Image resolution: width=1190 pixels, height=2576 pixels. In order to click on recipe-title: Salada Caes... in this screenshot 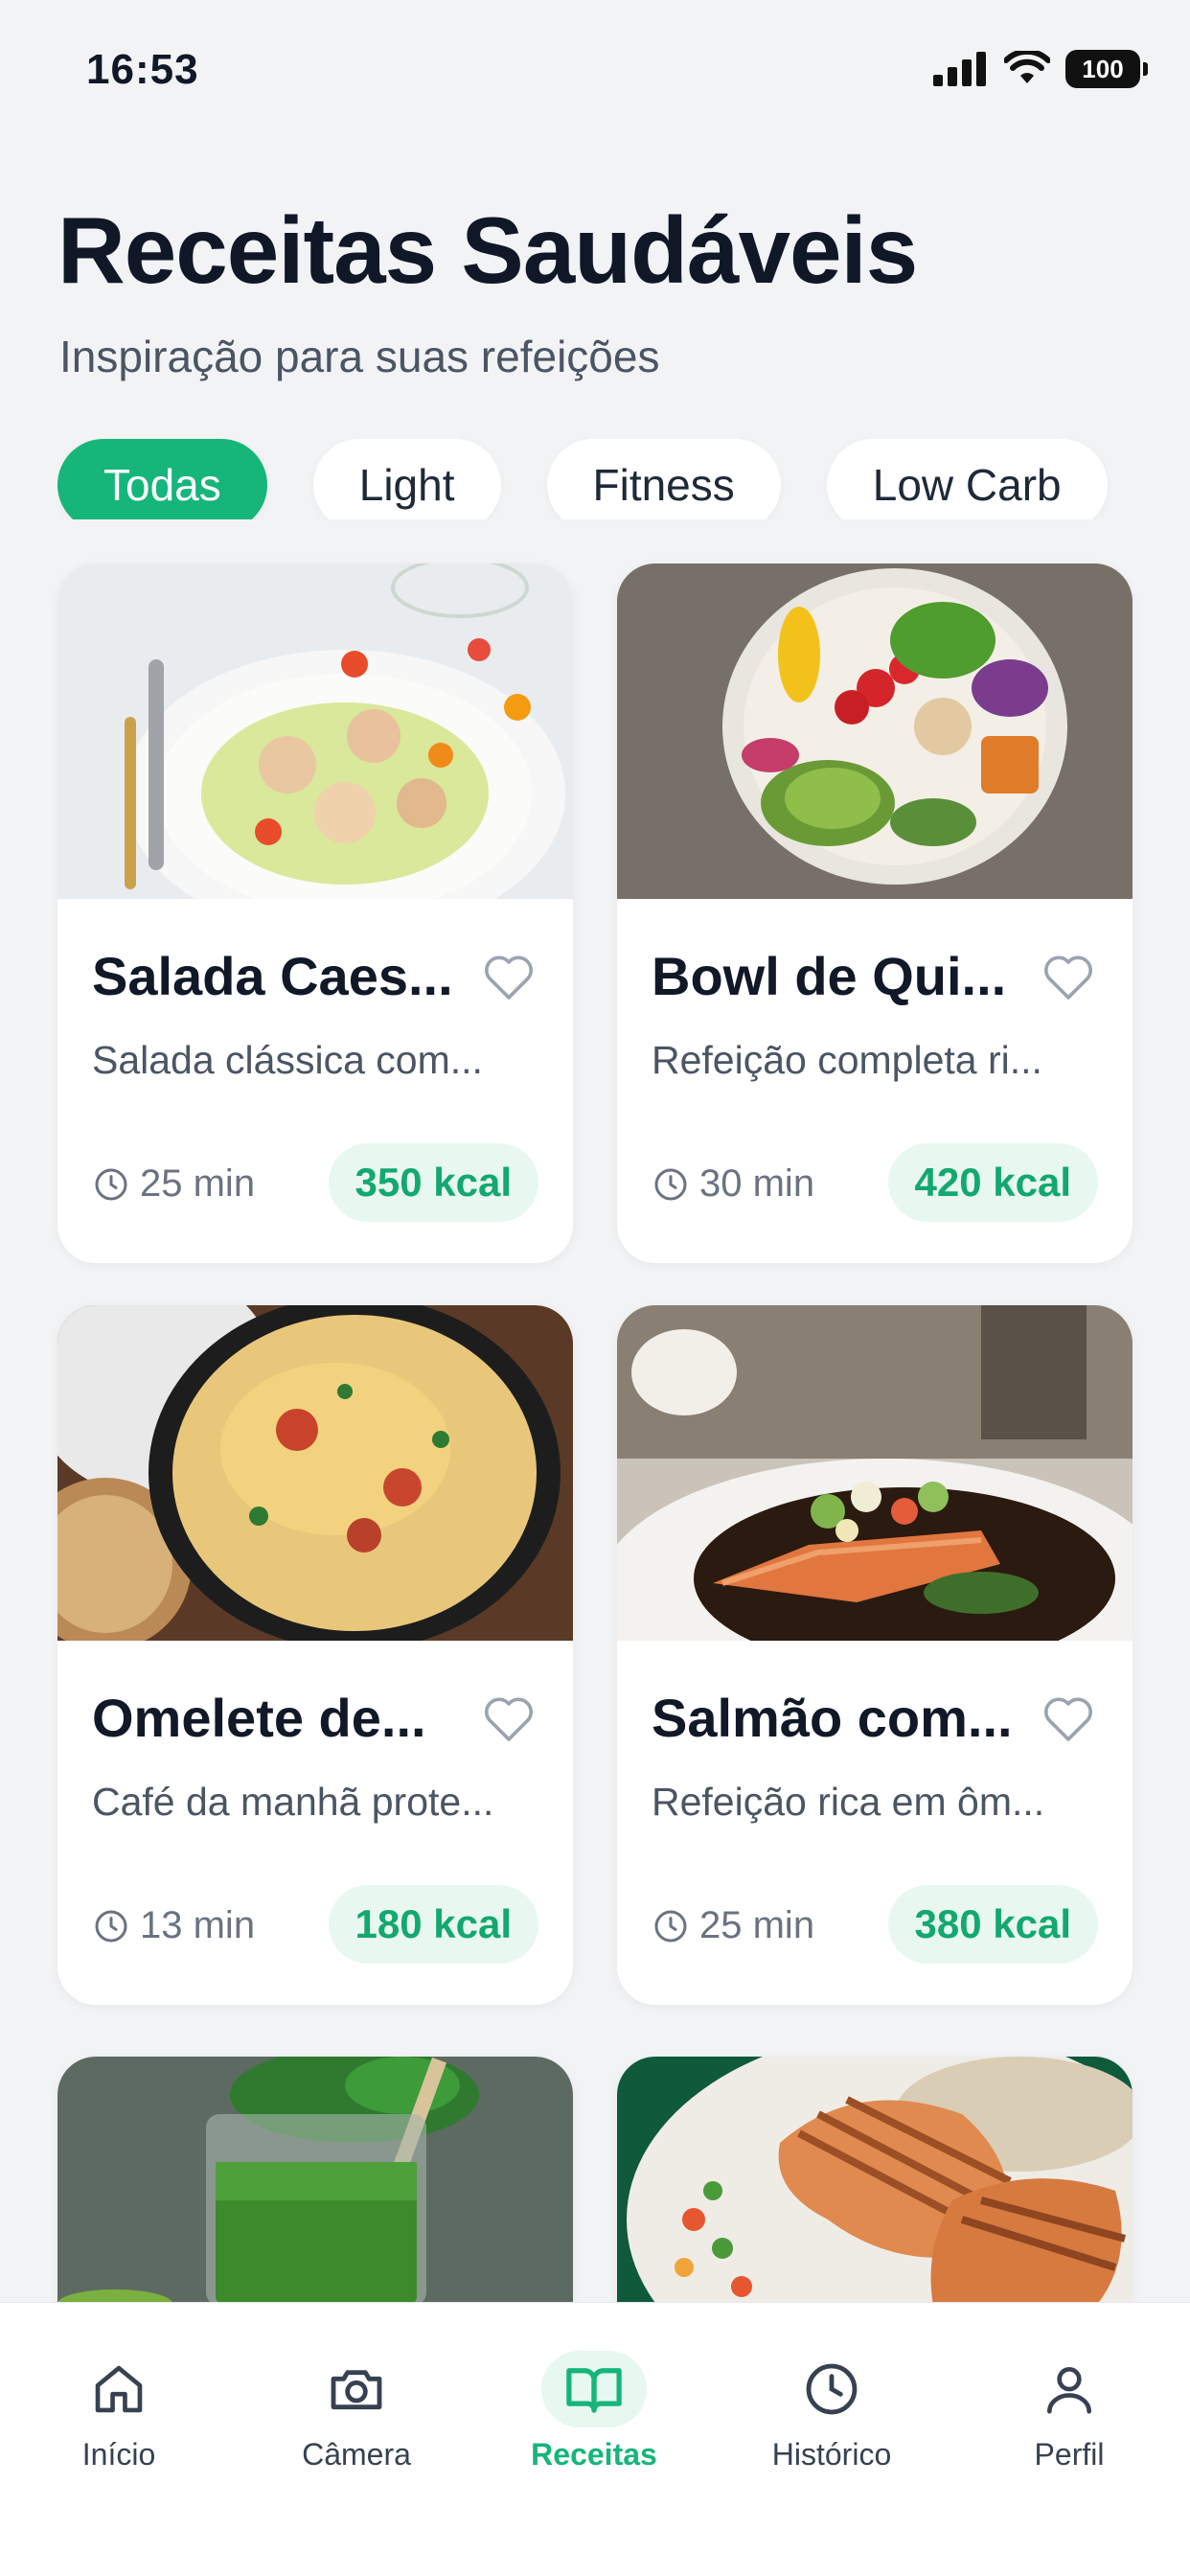, I will do `click(272, 976)`.